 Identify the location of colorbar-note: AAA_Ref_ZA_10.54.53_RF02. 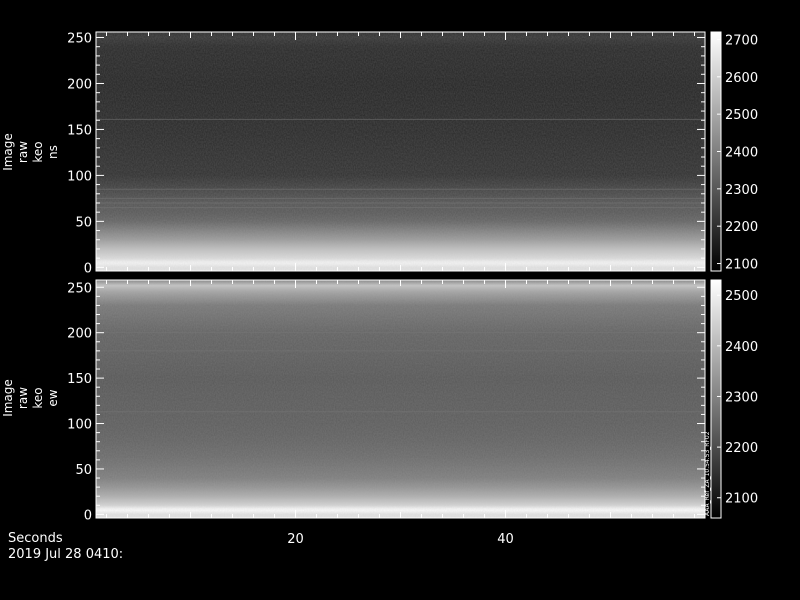
(707, 473).